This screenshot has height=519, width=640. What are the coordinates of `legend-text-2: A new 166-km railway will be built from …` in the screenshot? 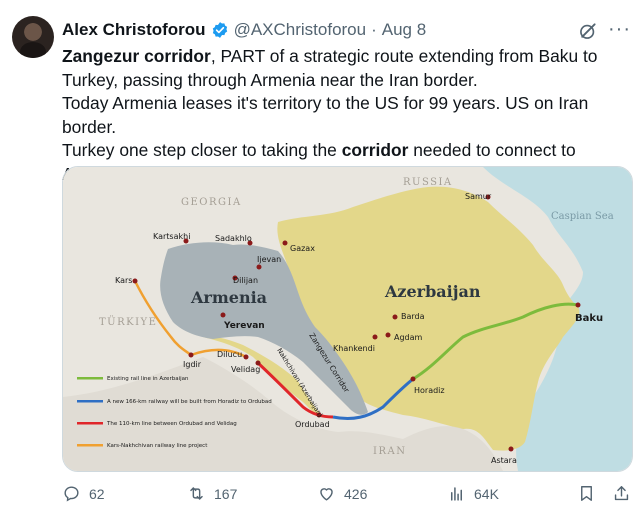 It's located at (189, 402).